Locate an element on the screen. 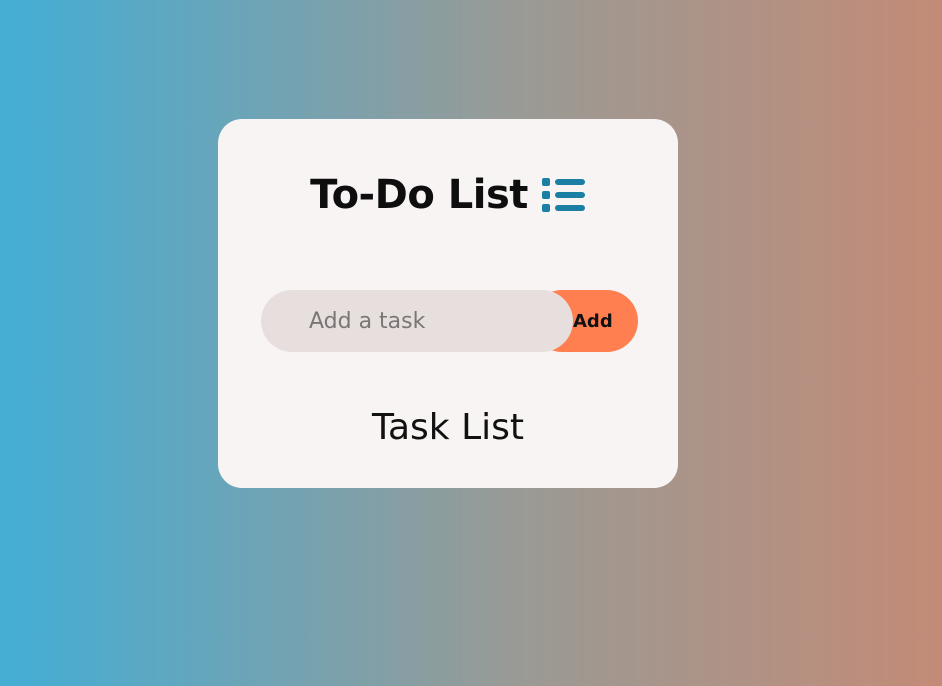 This screenshot has width=942, height=686. list-icon is located at coordinates (563, 195).